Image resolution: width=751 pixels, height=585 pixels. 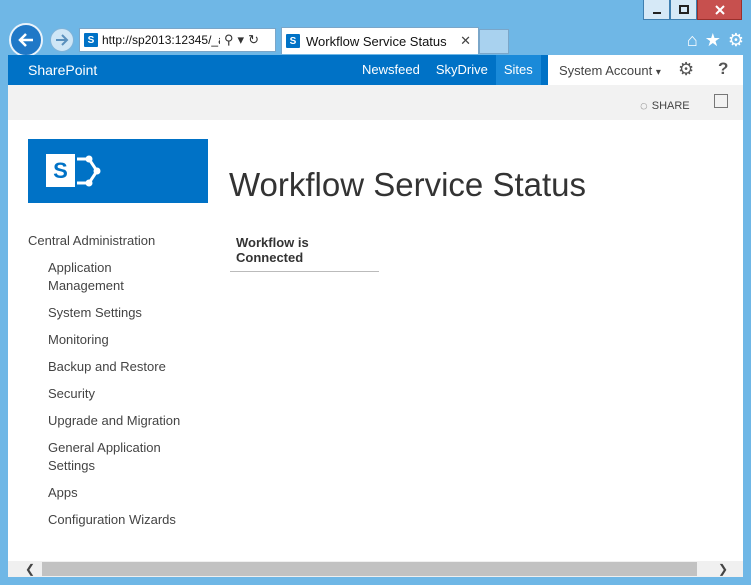 I want to click on ribbon-bar: ◌ SHARE, so click(x=375, y=102).